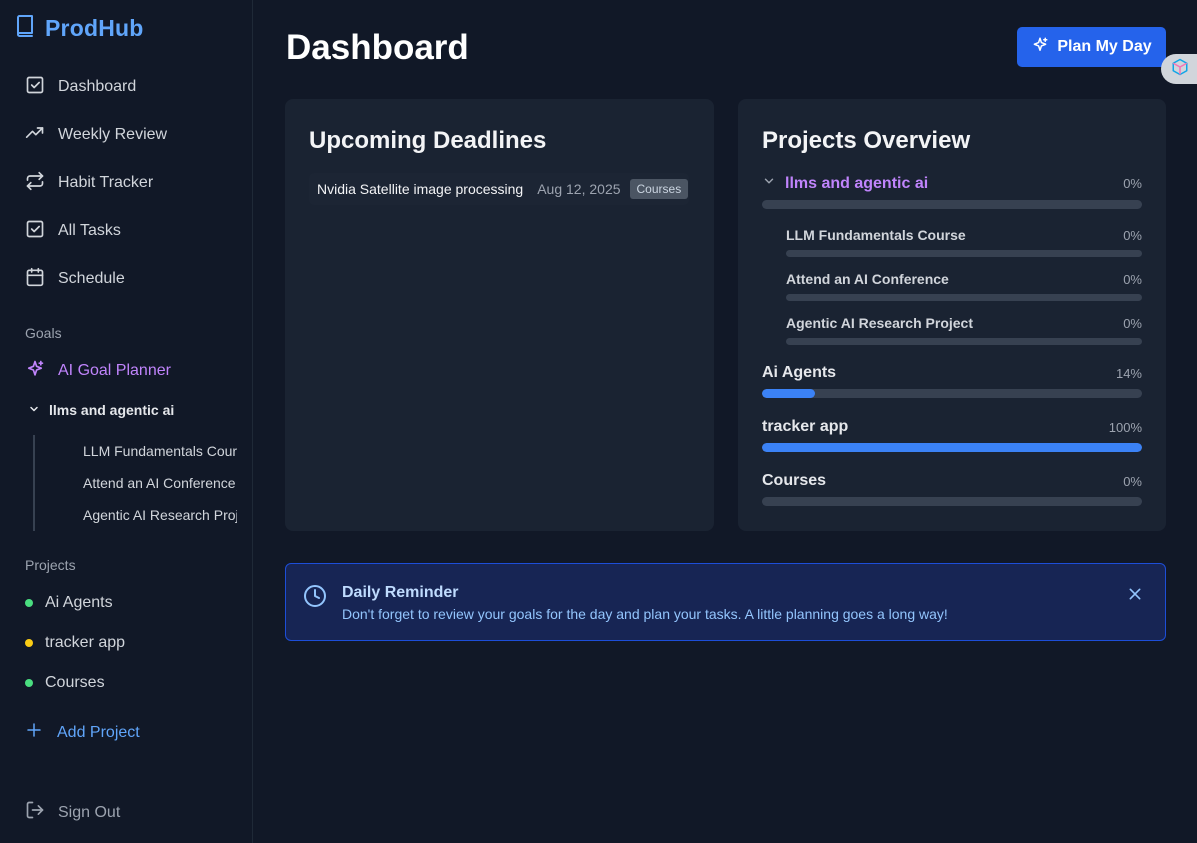 This screenshot has height=843, width=1197. I want to click on nav-habit-tracker: Habit Tracker, so click(89, 183).